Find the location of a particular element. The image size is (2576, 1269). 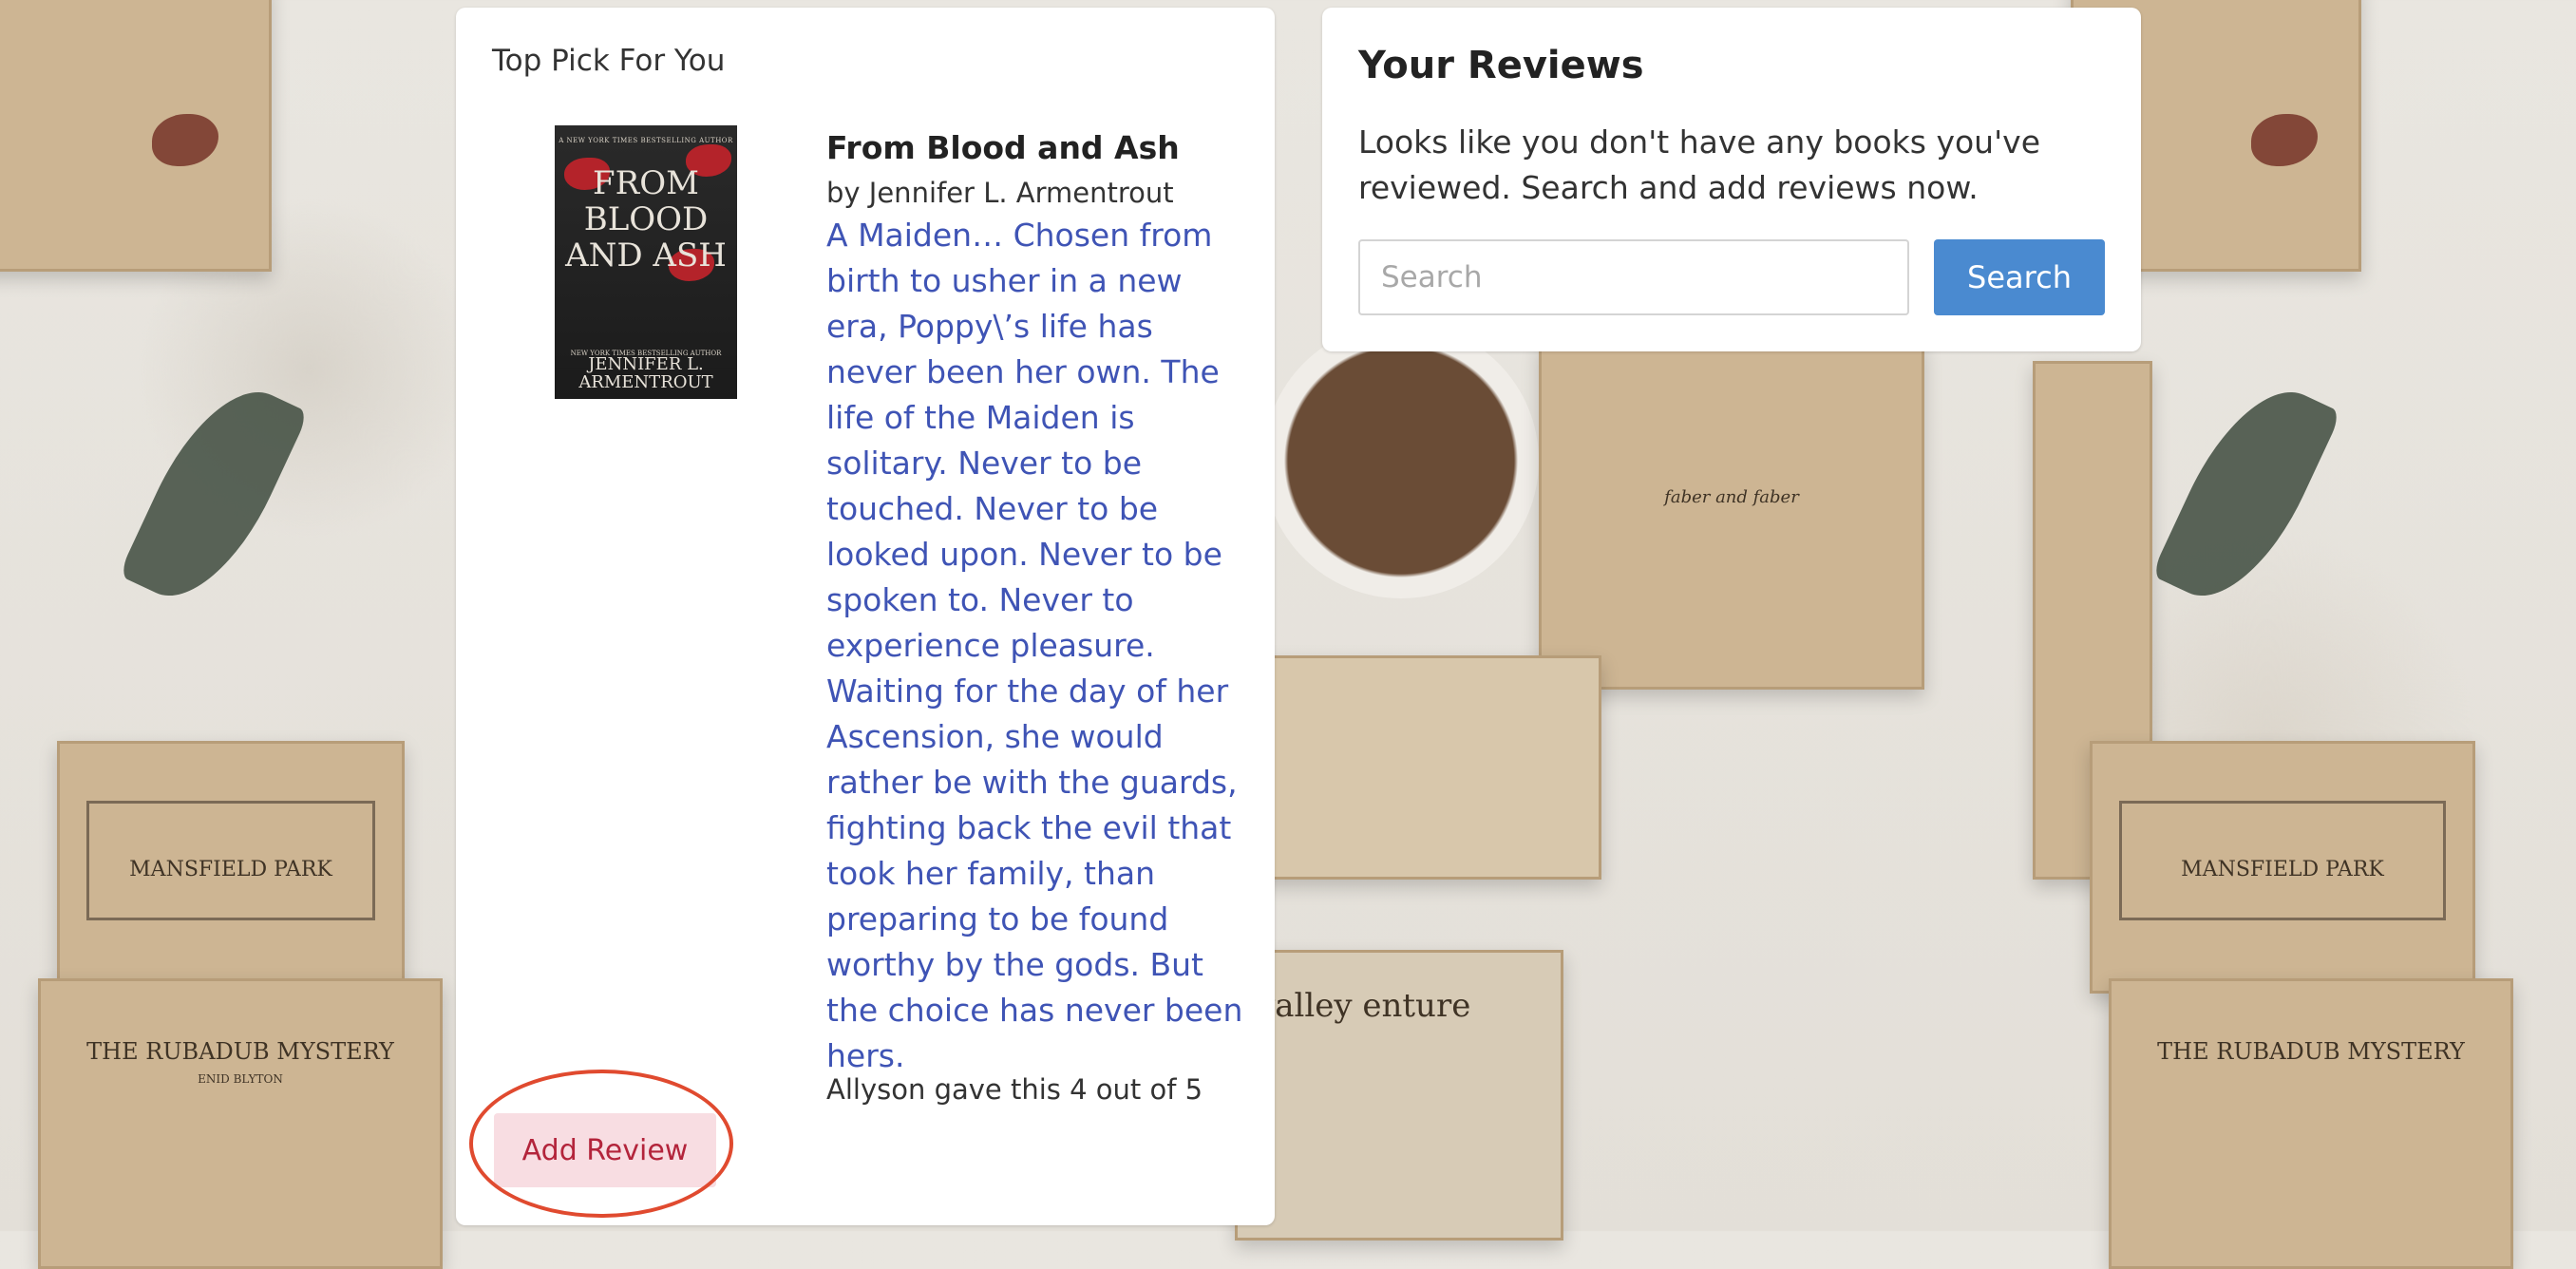

book-author: by Jennifer L. Armentrout is located at coordinates (1000, 193).